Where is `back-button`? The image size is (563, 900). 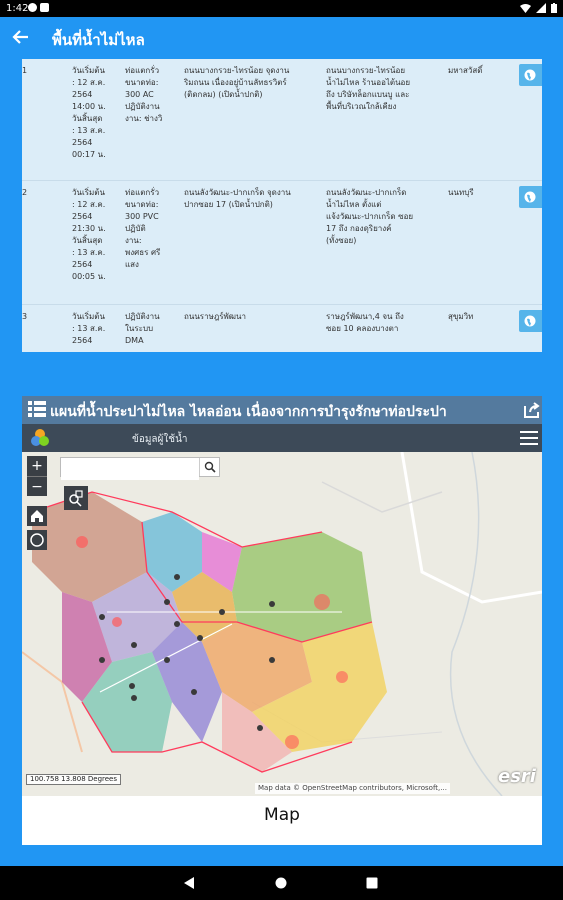 back-button is located at coordinates (21, 37).